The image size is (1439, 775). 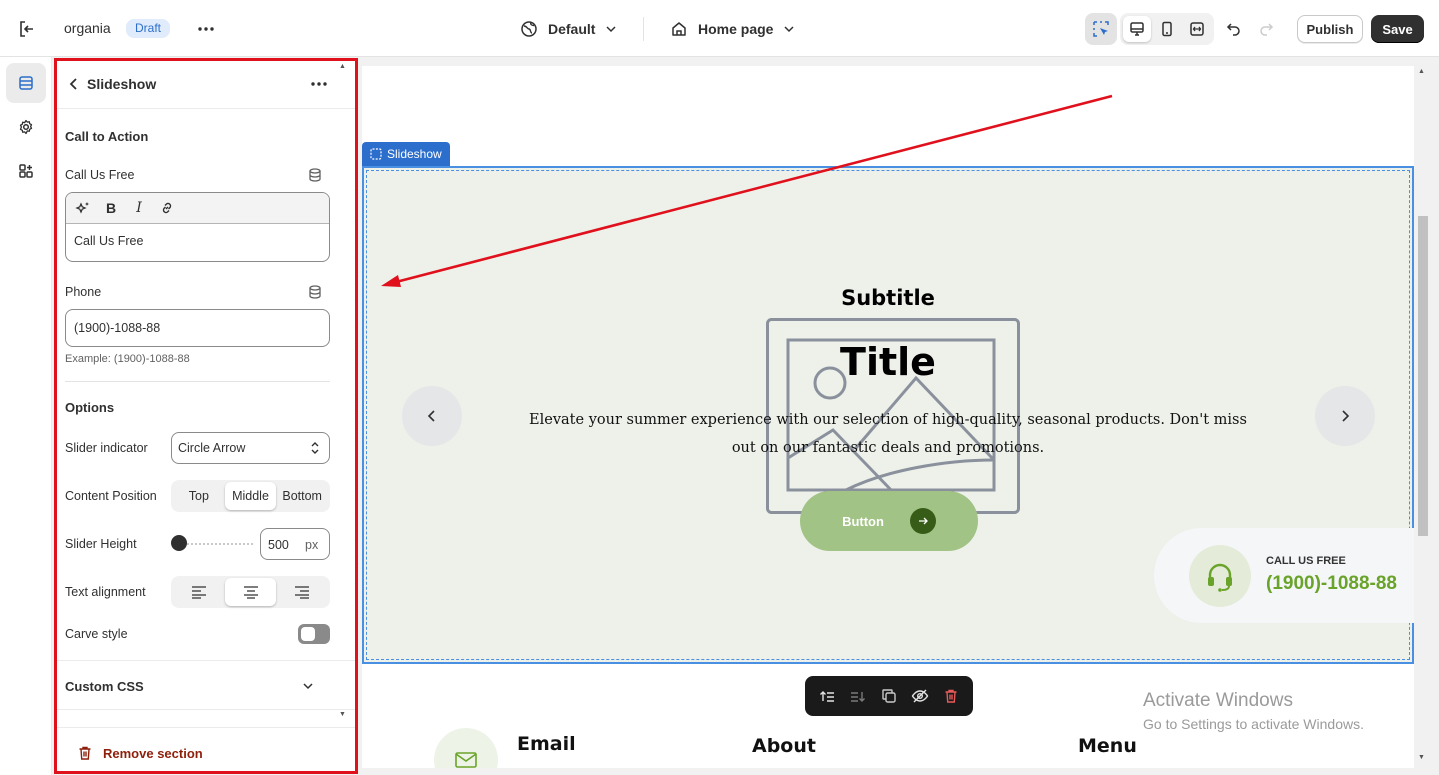 I want to click on scrollbar-thumb, so click(x=1423, y=376).